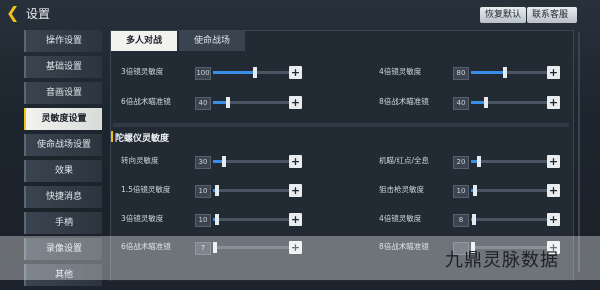 This screenshot has width=600, height=290. Describe the element at coordinates (503, 15) in the screenshot. I see `reset-default-button: 恢复默认` at that location.